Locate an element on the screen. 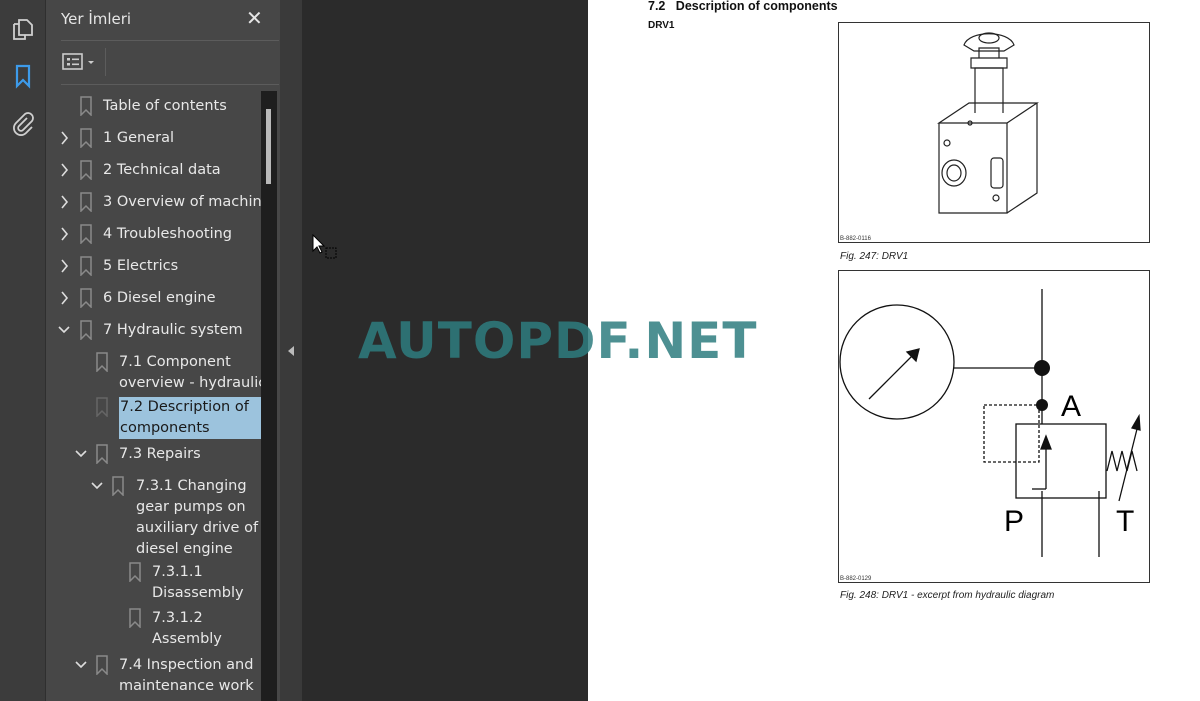  valve-drawing is located at coordinates (988, 123).